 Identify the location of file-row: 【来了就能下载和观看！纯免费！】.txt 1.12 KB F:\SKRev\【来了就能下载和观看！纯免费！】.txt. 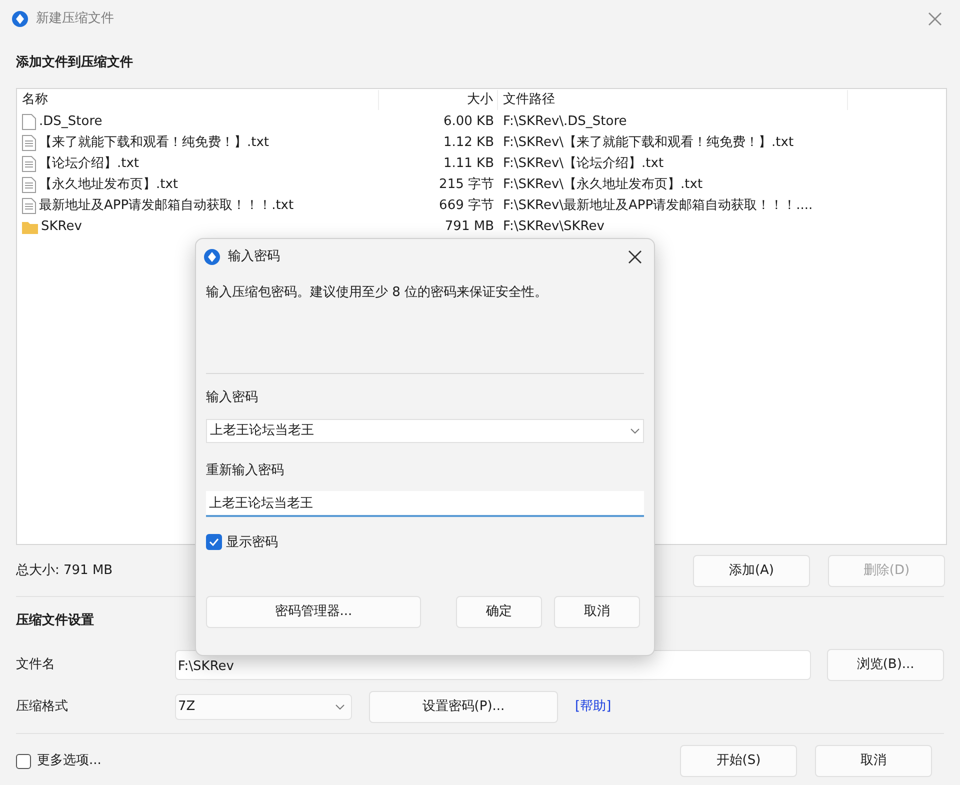
(481, 142).